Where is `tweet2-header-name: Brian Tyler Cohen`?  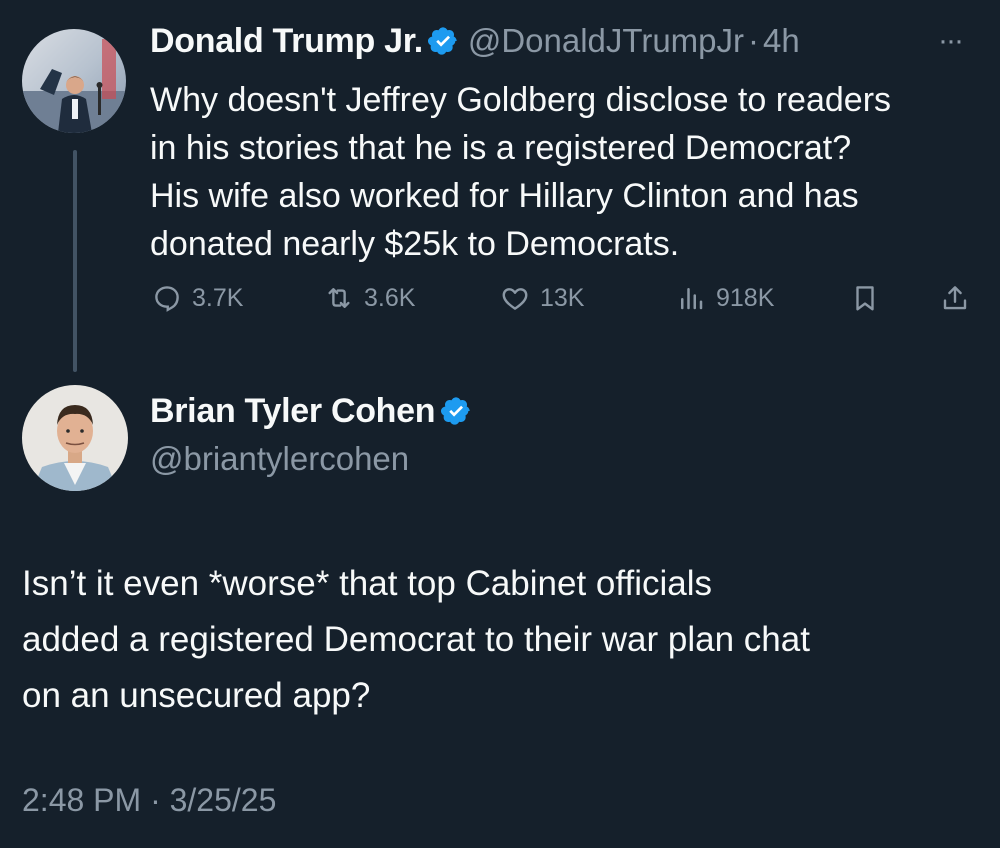
tweet2-header-name: Brian Tyler Cohen is located at coordinates (311, 411).